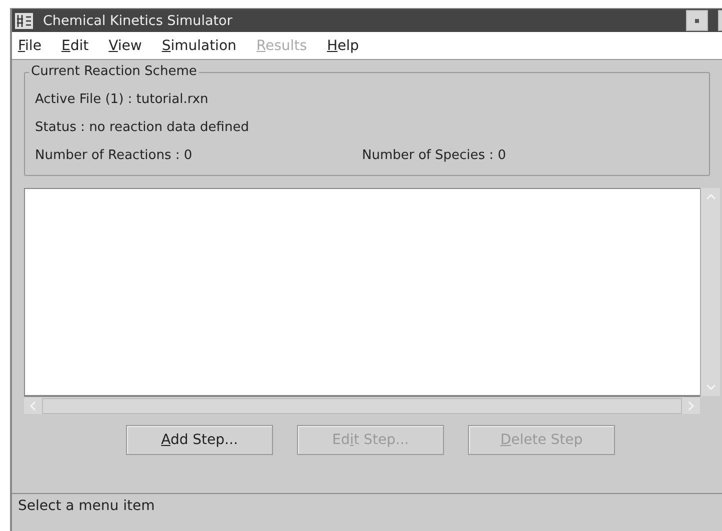  I want to click on menu-item: Simulation, so click(199, 46).